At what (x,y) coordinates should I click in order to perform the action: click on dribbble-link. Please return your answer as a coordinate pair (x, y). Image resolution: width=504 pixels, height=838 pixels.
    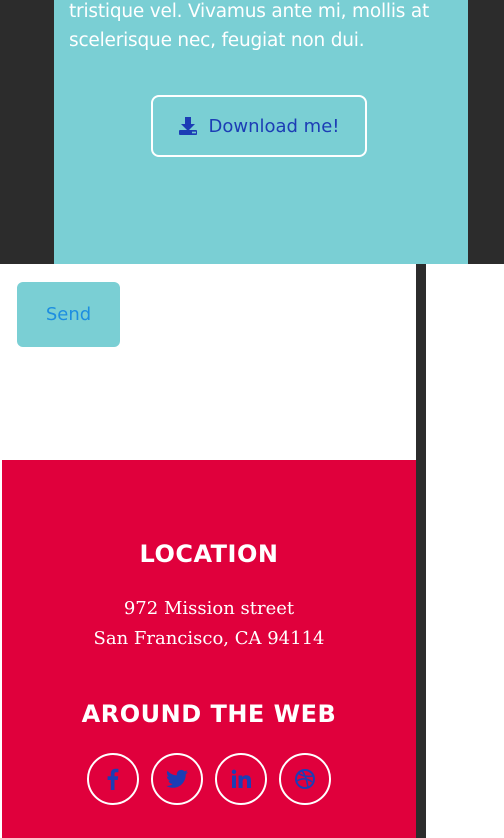
    Looking at the image, I should click on (305, 779).